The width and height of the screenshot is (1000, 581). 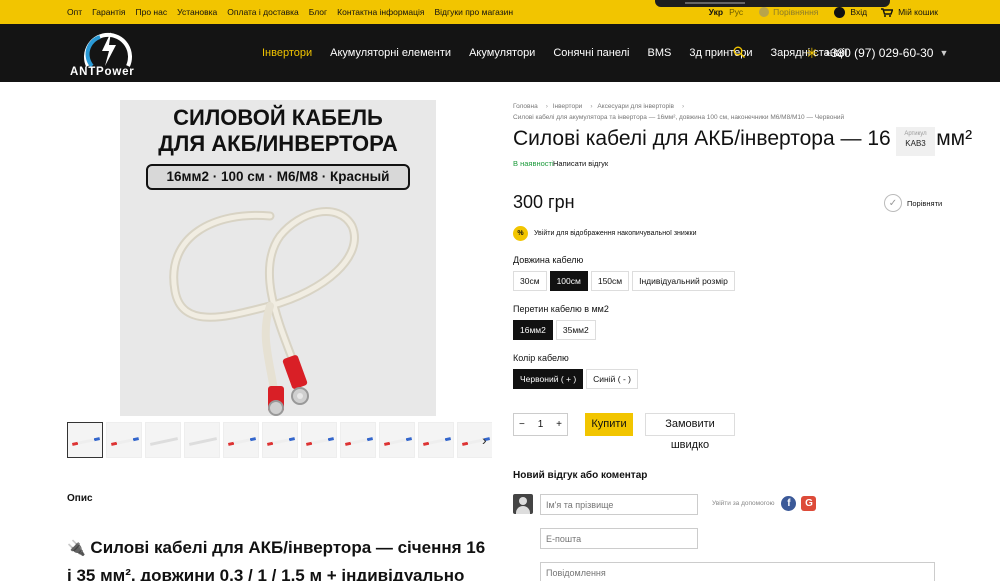 What do you see at coordinates (197, 12) in the screenshot?
I see `top-link-install: Установка` at bounding box center [197, 12].